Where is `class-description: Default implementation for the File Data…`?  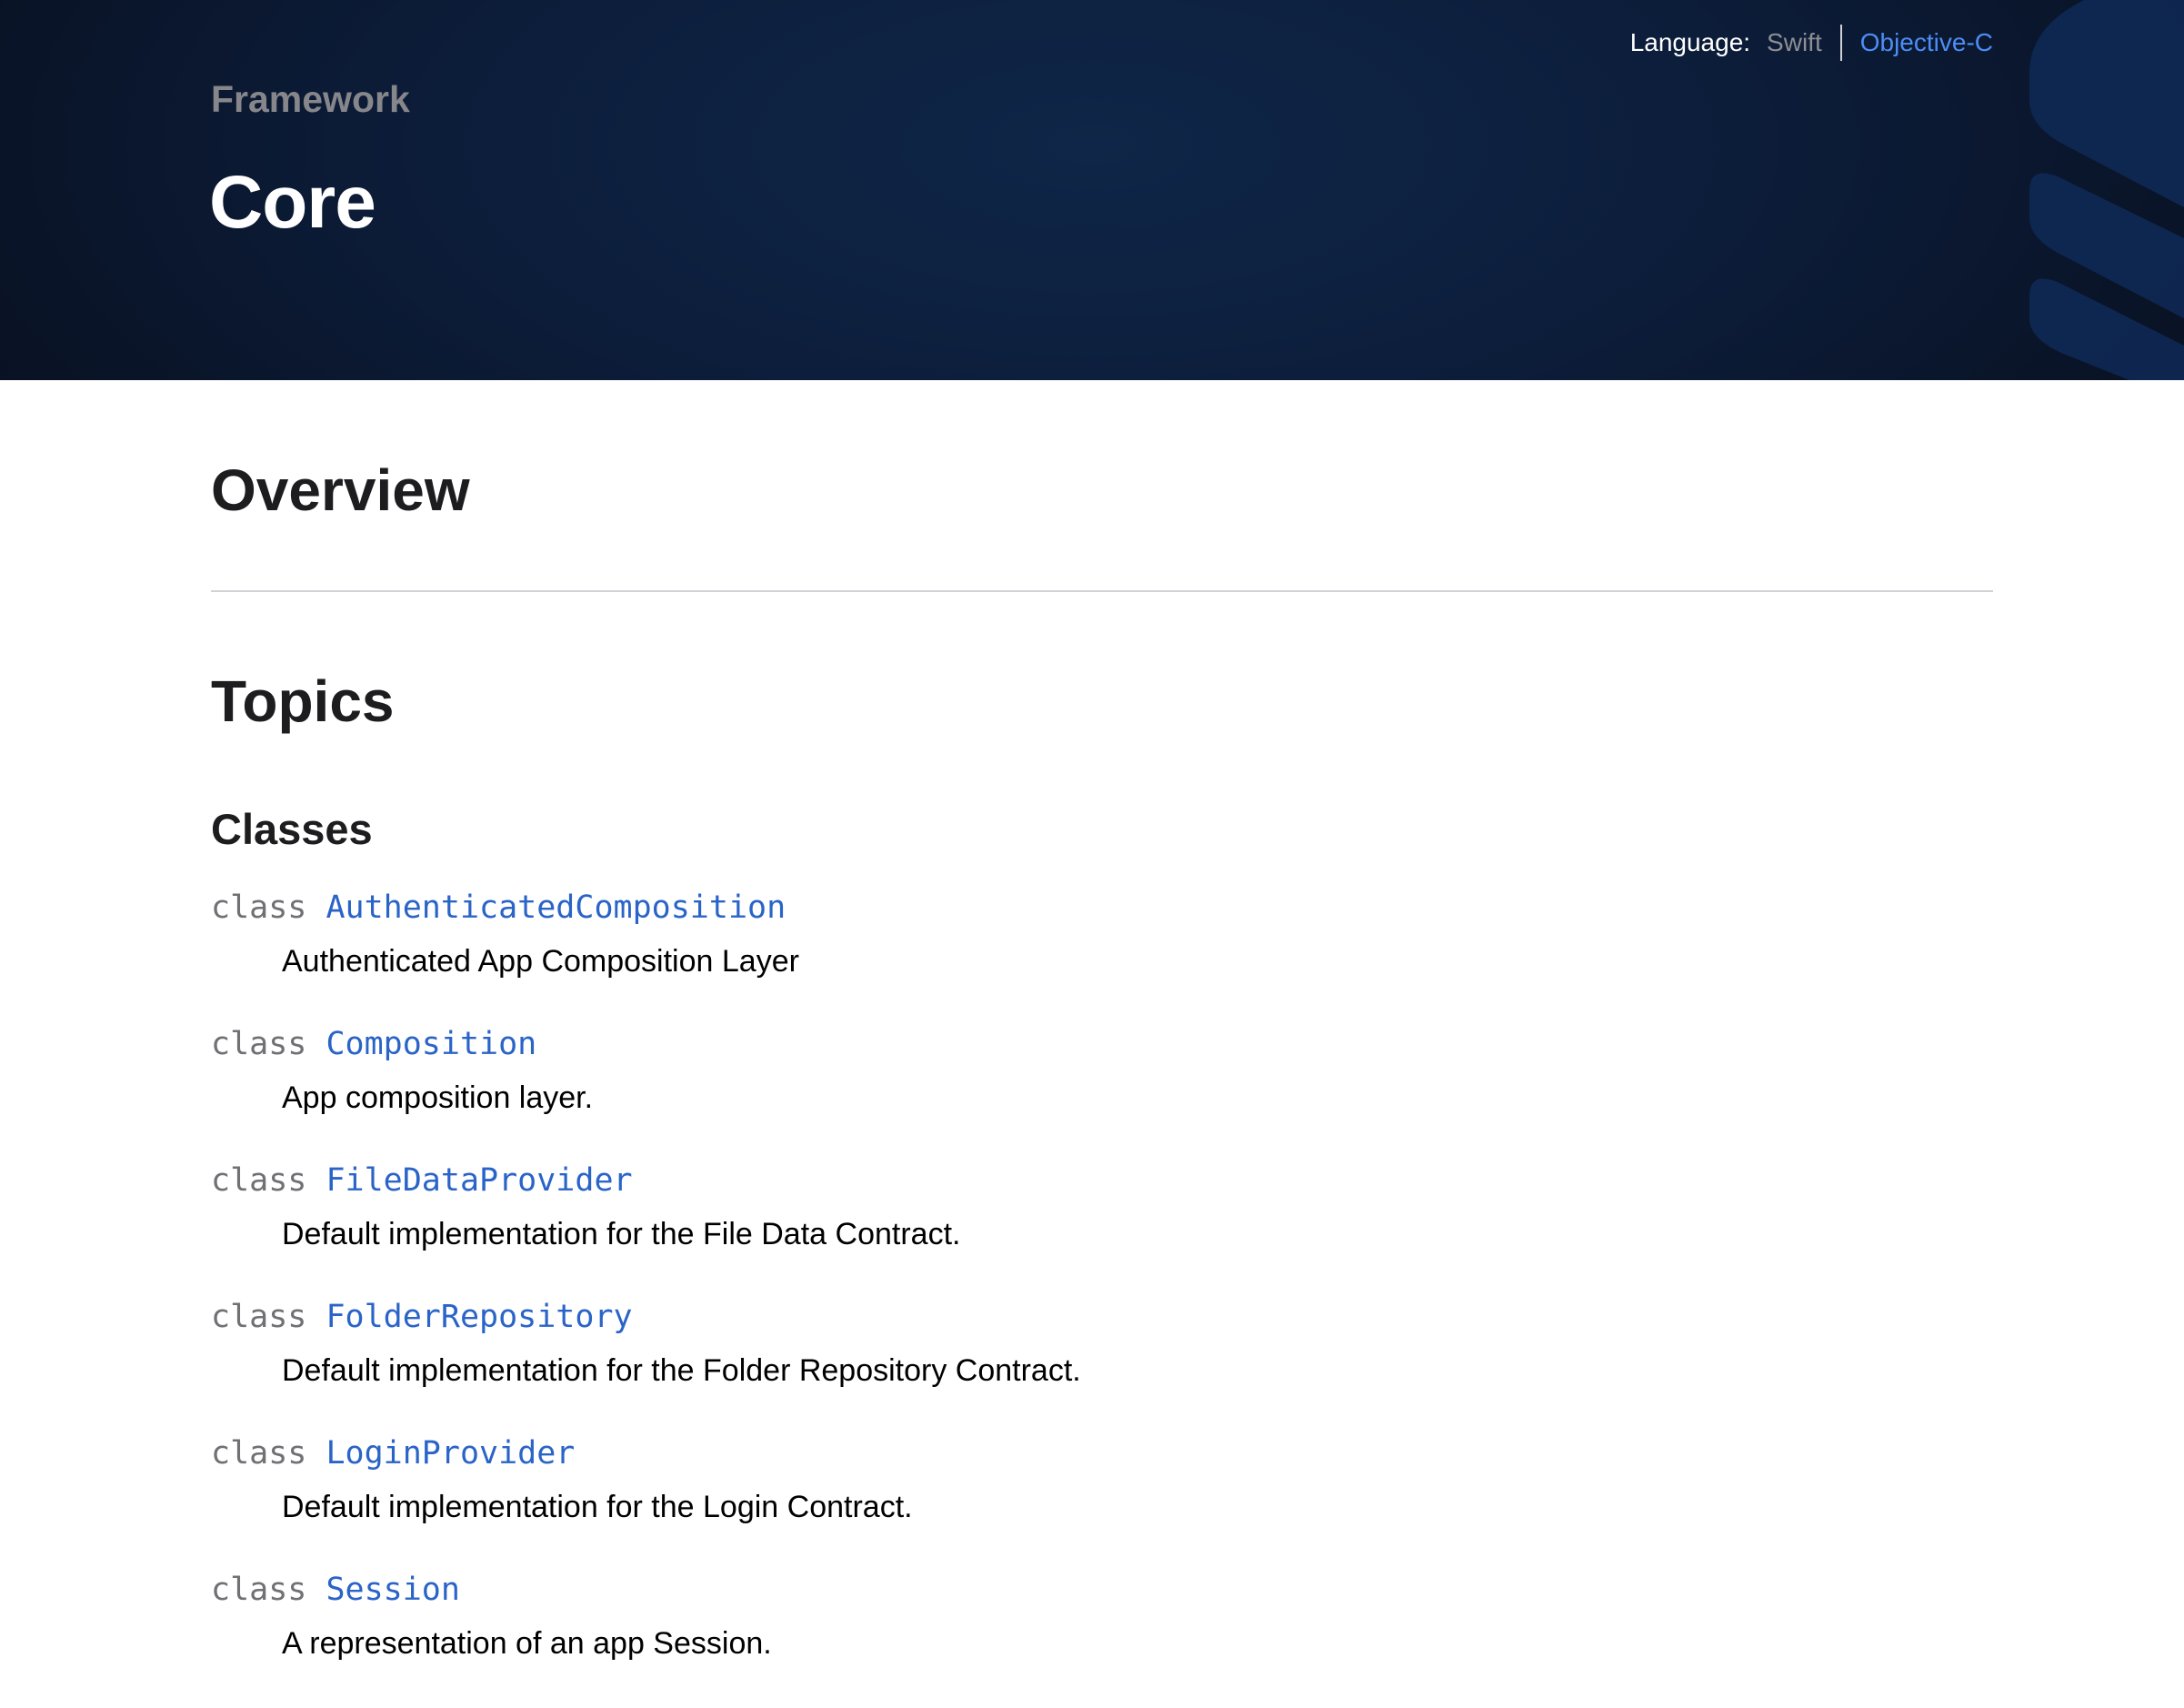
class-description: Default implementation for the File Data… is located at coordinates (621, 1234).